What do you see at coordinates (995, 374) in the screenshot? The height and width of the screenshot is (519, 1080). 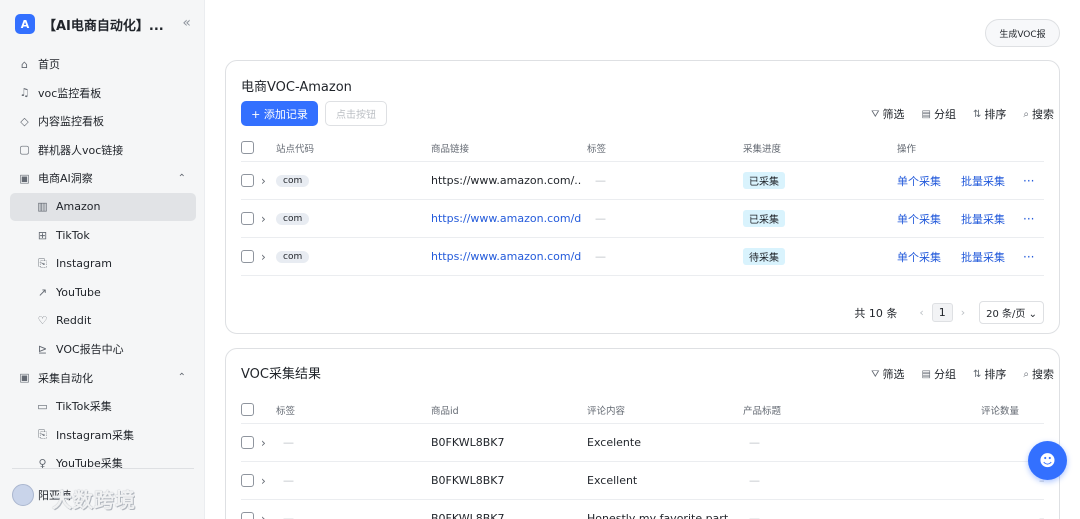 I see `tool-label: 排序` at bounding box center [995, 374].